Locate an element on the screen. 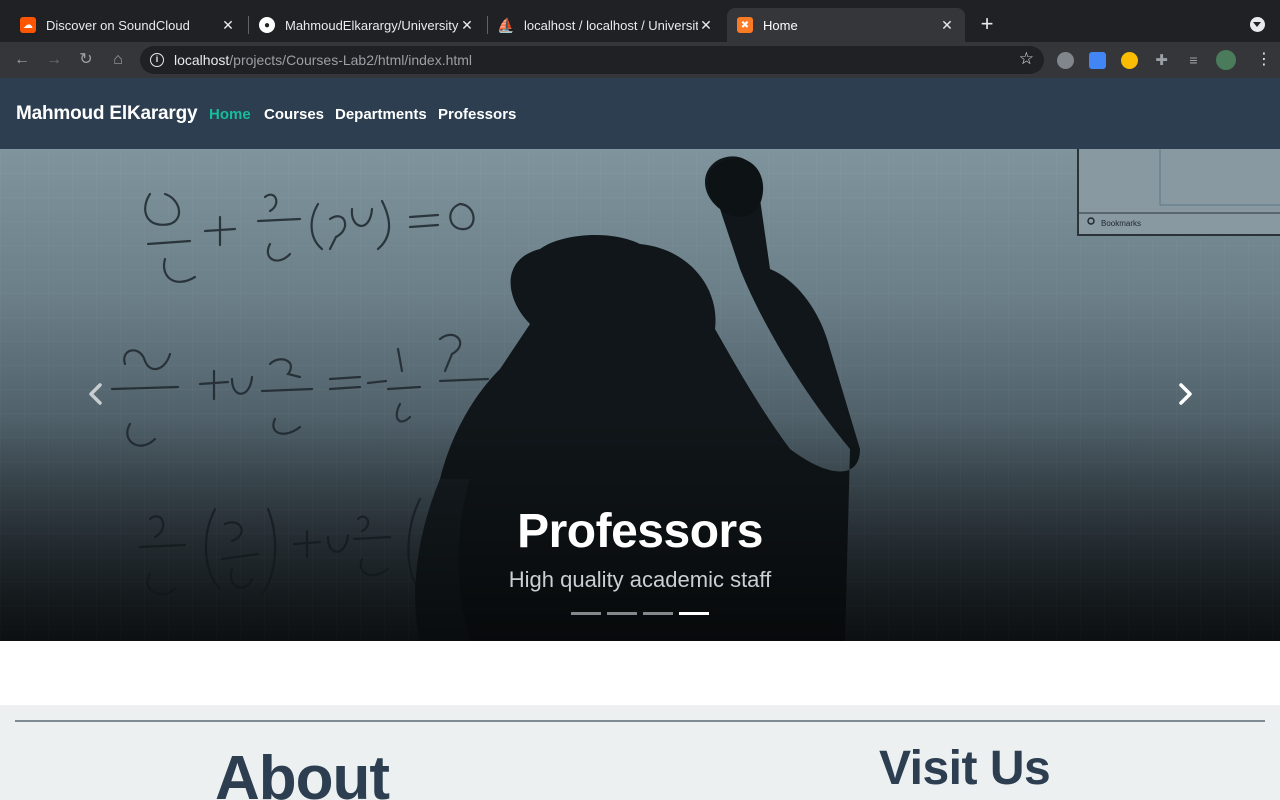  bookmark-star-icon: ☆ is located at coordinates (1026, 59).